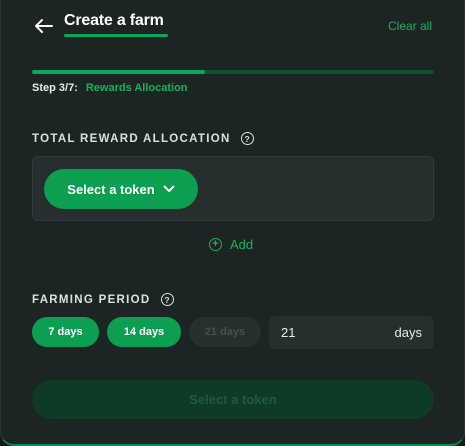 Image resolution: width=465 pixels, height=446 pixels. I want to click on days-unit-label: days, so click(408, 332).